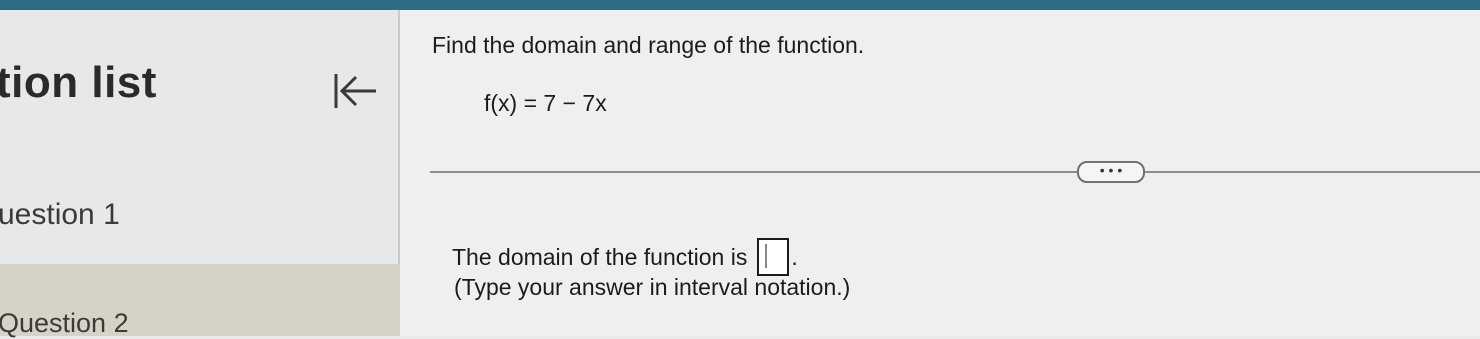  Describe the element at coordinates (955, 172) in the screenshot. I see `section-divider` at that location.